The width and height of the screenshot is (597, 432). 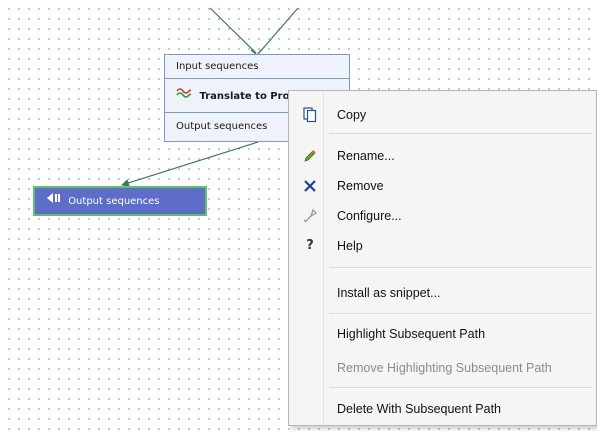 I want to click on menu-item-delete-path: Delete With Subsequent Path, so click(x=442, y=409).